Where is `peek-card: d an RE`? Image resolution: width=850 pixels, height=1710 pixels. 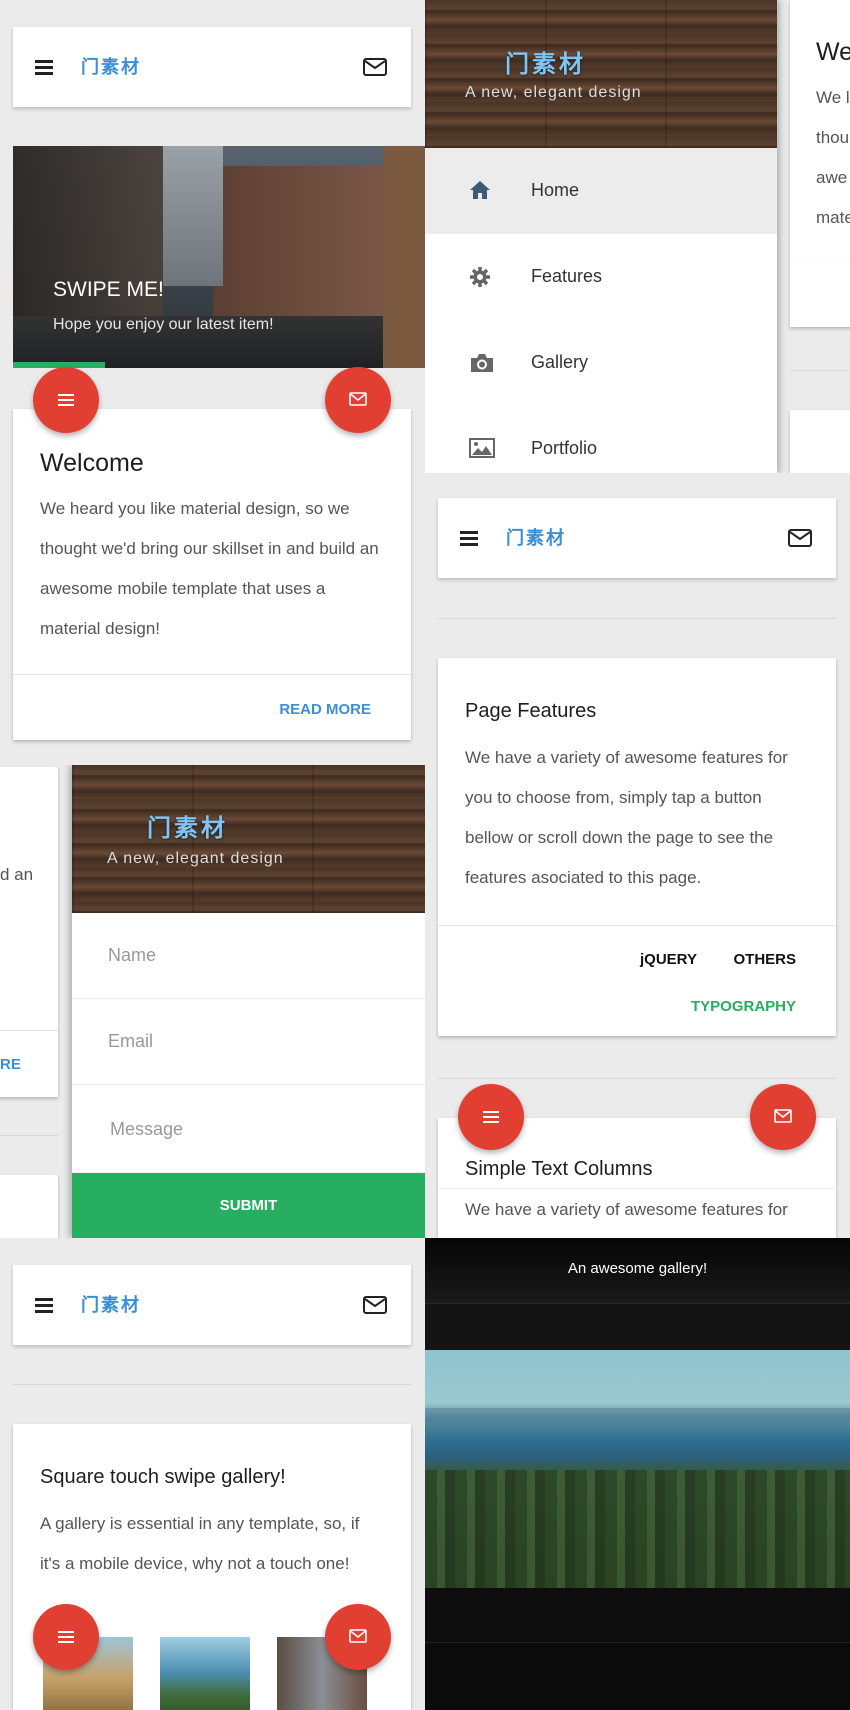 peek-card: d an RE is located at coordinates (29, 932).